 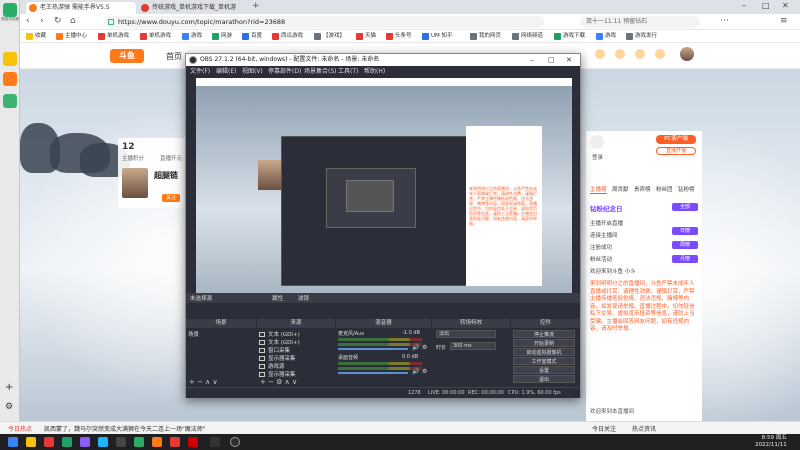 What do you see at coordinates (71, 36) in the screenshot?
I see `bookmark-item: 主播中心` at bounding box center [71, 36].